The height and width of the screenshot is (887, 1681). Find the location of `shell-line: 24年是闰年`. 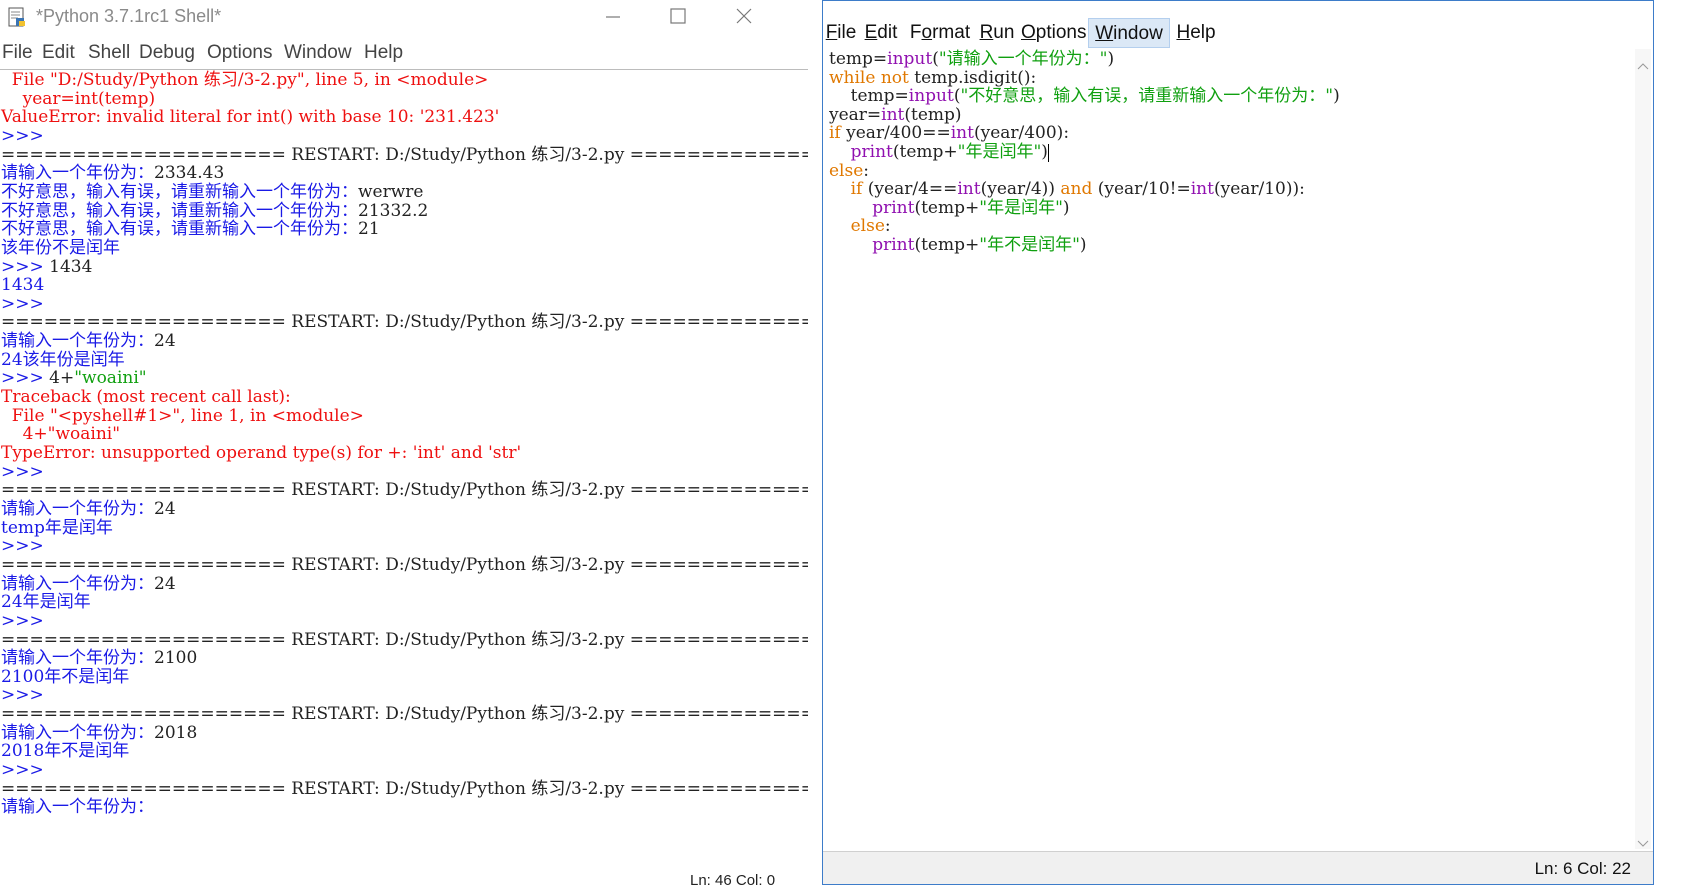

shell-line: 24年是闰年 is located at coordinates (46, 602).